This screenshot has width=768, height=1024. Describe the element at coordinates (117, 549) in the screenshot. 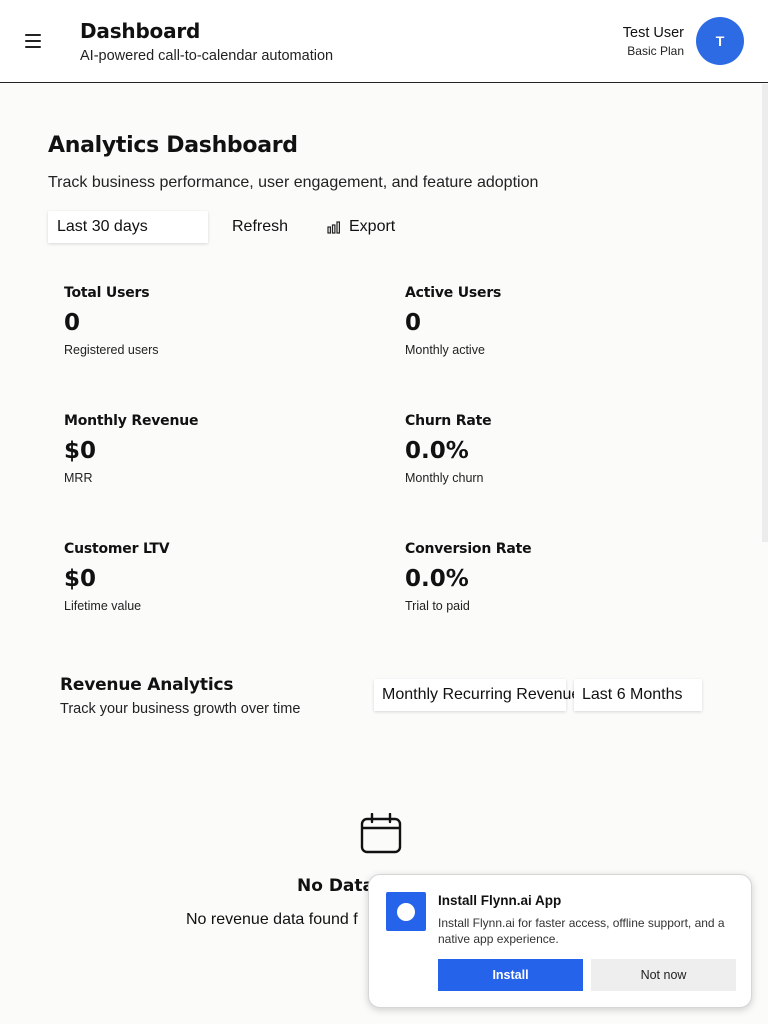

I see `stat-label: Customer LTV` at that location.